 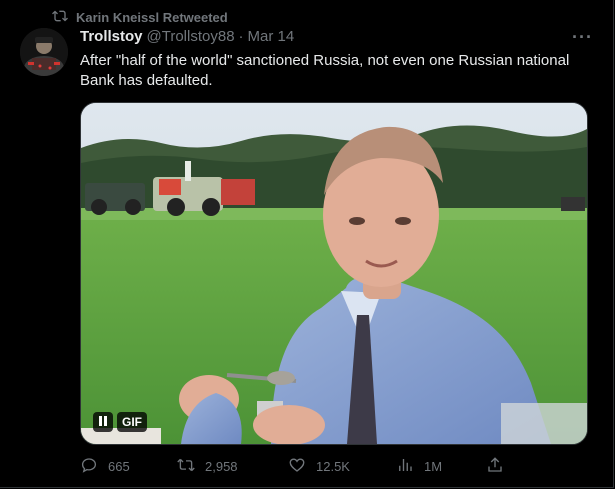 I want to click on retweet-button: 2,958, so click(x=207, y=466).